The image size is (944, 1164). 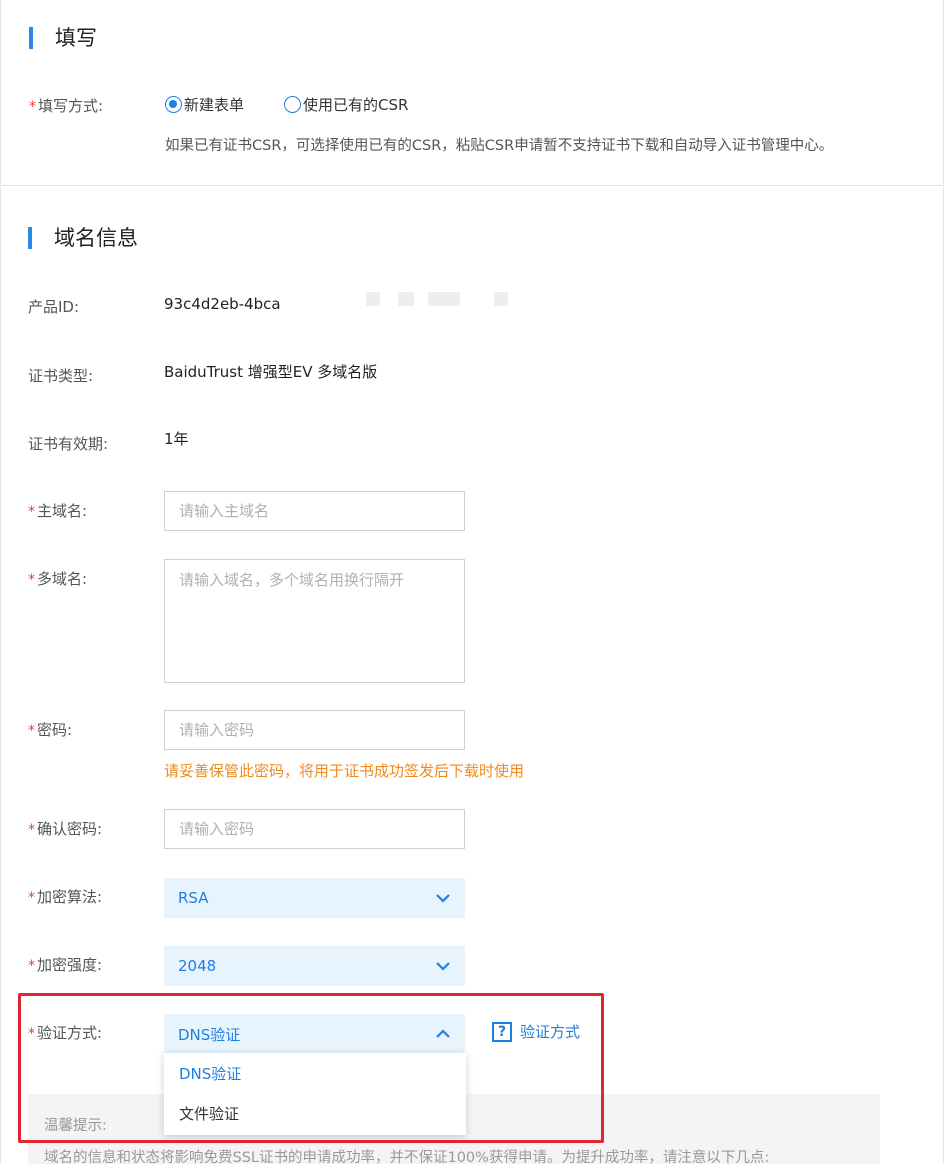 I want to click on radio-new-form: 新建表单, so click(x=204, y=104).